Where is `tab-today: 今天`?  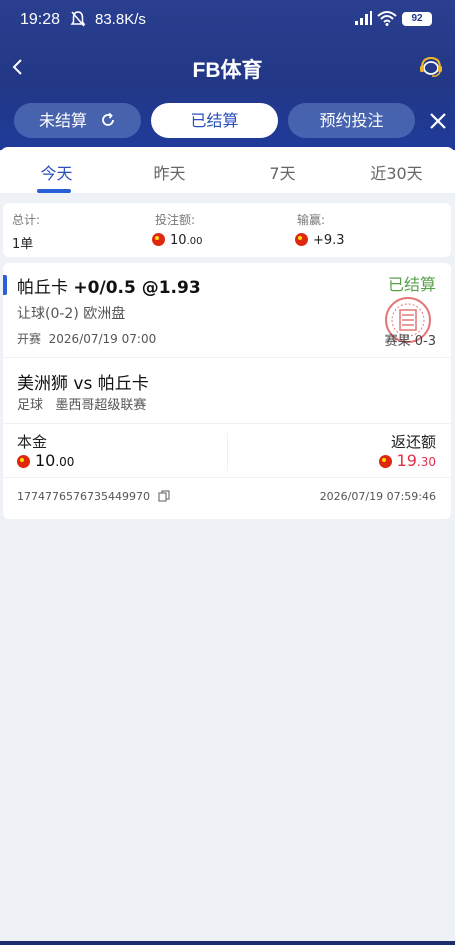
tab-today: 今天 is located at coordinates (56, 172).